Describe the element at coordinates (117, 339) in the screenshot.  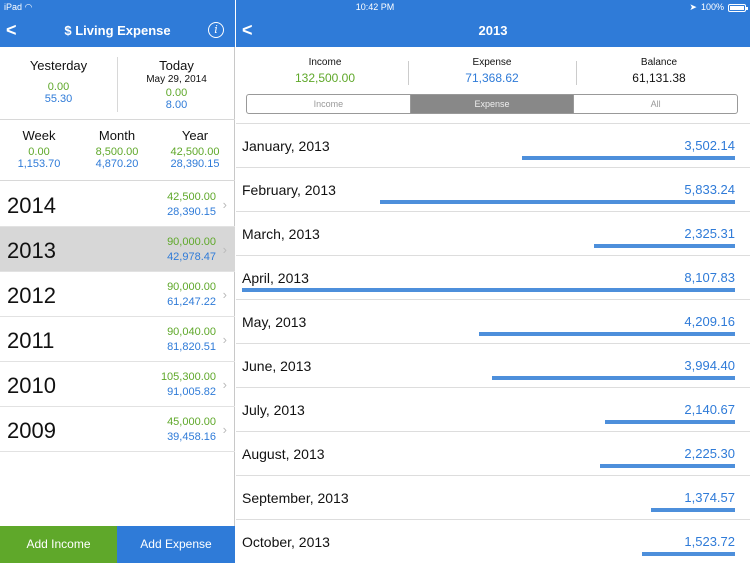
I see `year-row: 2011 90,040.00 81,820.51 ›` at that location.